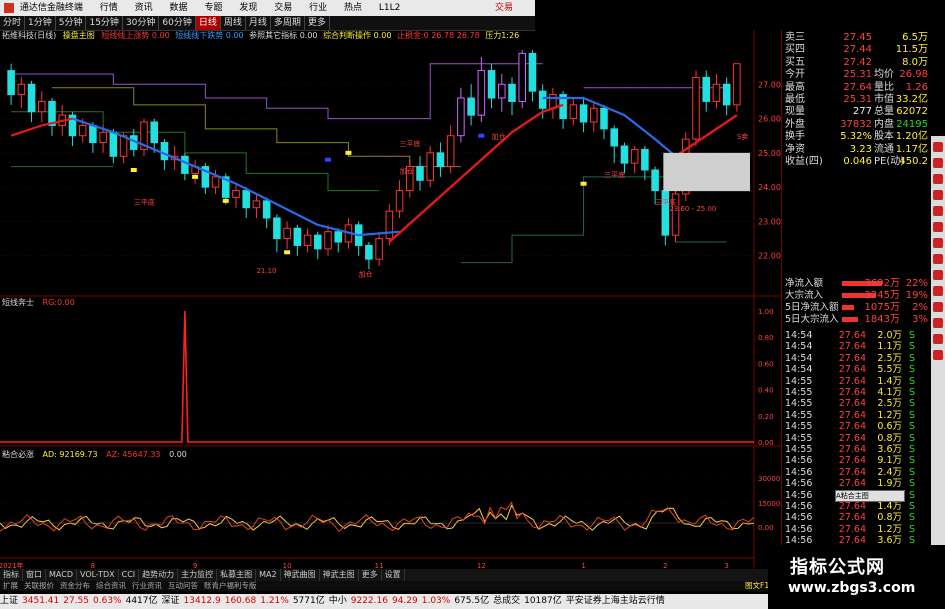  Describe the element at coordinates (889, 358) in the screenshot. I see `tick-volume: 2.5万` at that location.